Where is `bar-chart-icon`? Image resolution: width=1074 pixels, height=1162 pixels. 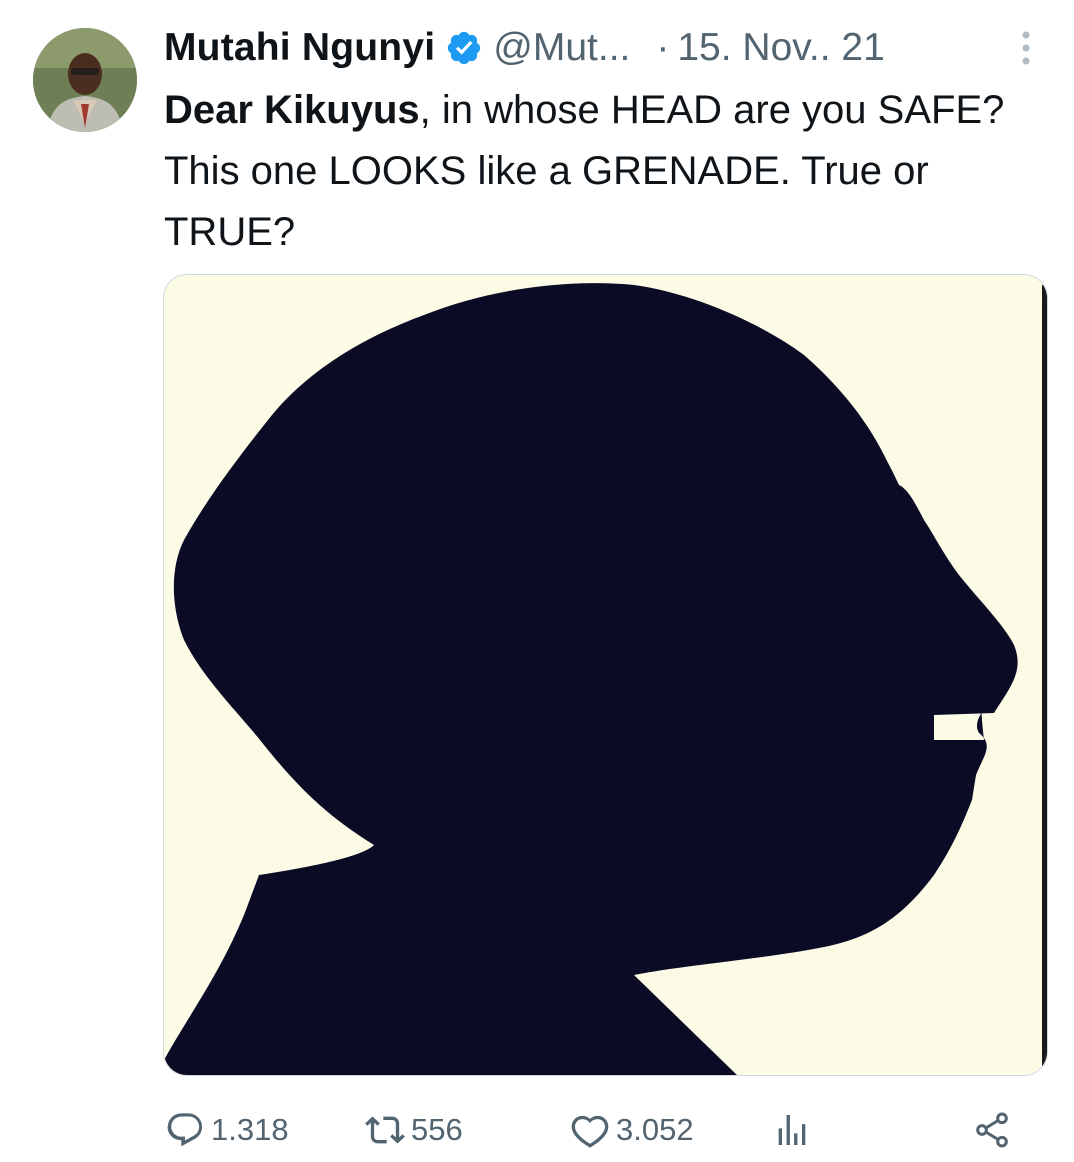
bar-chart-icon is located at coordinates (792, 1130).